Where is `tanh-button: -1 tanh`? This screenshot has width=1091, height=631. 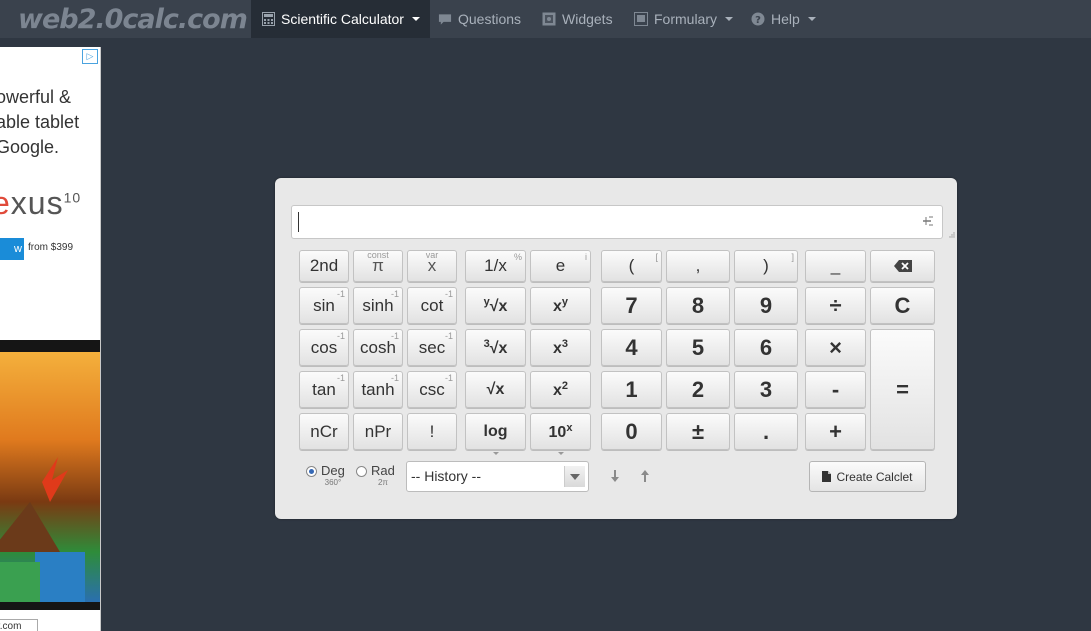 tanh-button: -1 tanh is located at coordinates (378, 389).